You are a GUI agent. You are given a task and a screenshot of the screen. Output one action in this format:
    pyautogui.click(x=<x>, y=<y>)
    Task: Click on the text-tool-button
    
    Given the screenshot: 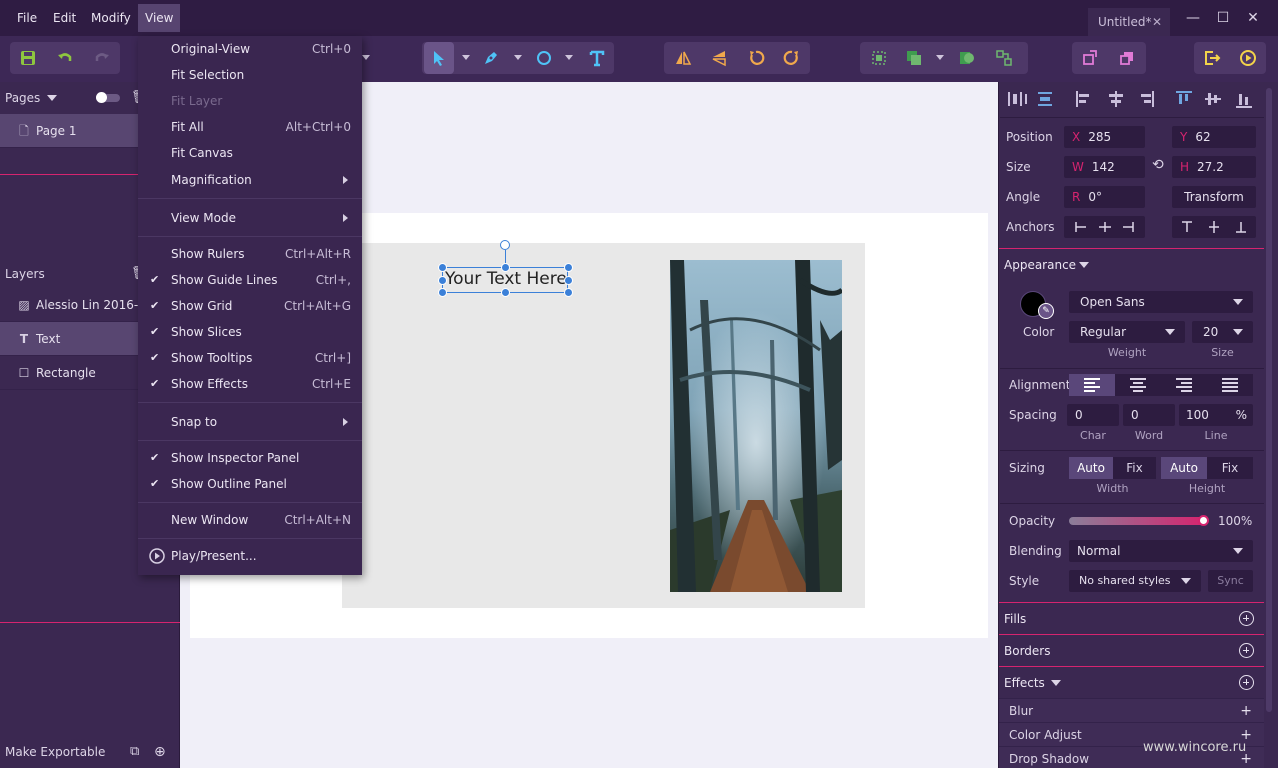 What is the action you would take?
    pyautogui.click(x=597, y=58)
    